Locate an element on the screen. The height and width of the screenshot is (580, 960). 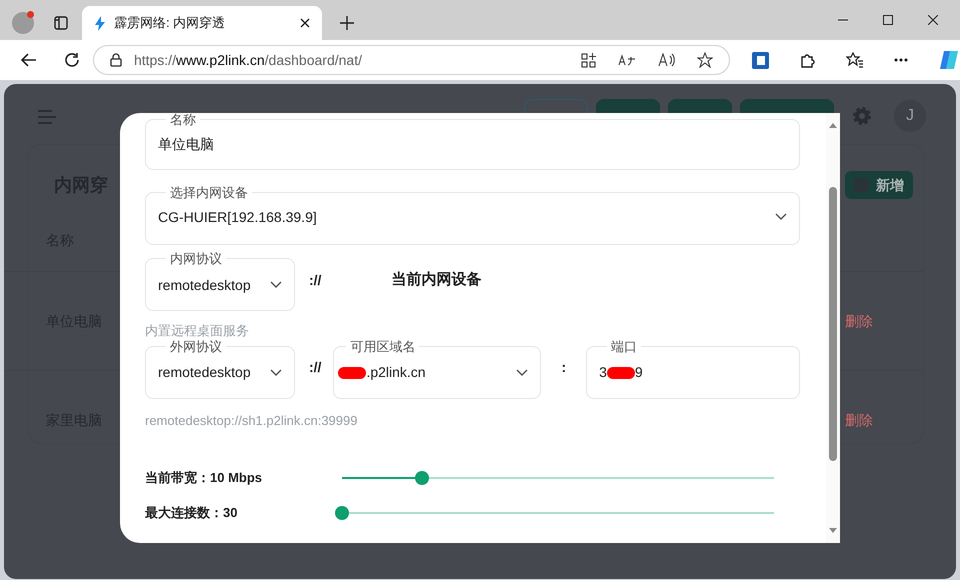
field-label: 外网协议 is located at coordinates (196, 347).